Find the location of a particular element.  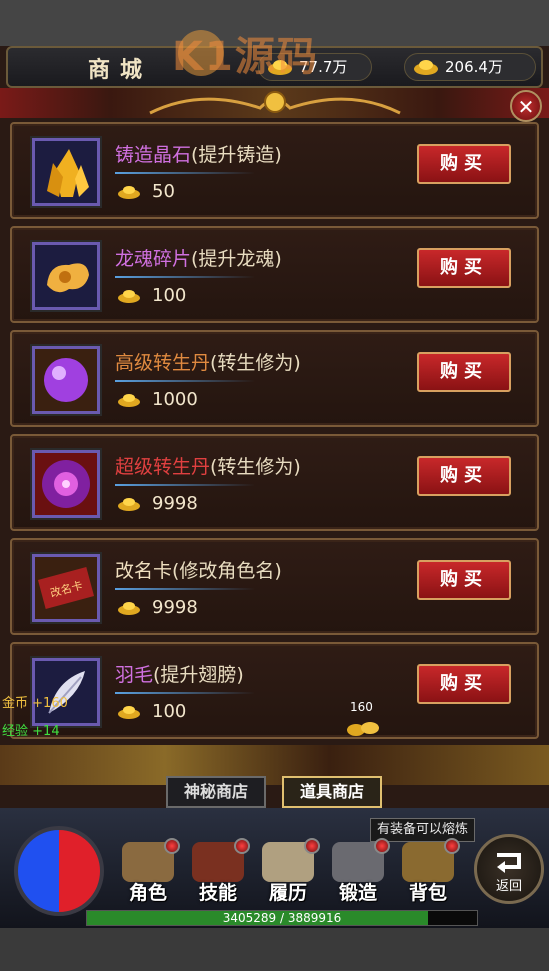

dragon-ornament is located at coordinates (274, 103).